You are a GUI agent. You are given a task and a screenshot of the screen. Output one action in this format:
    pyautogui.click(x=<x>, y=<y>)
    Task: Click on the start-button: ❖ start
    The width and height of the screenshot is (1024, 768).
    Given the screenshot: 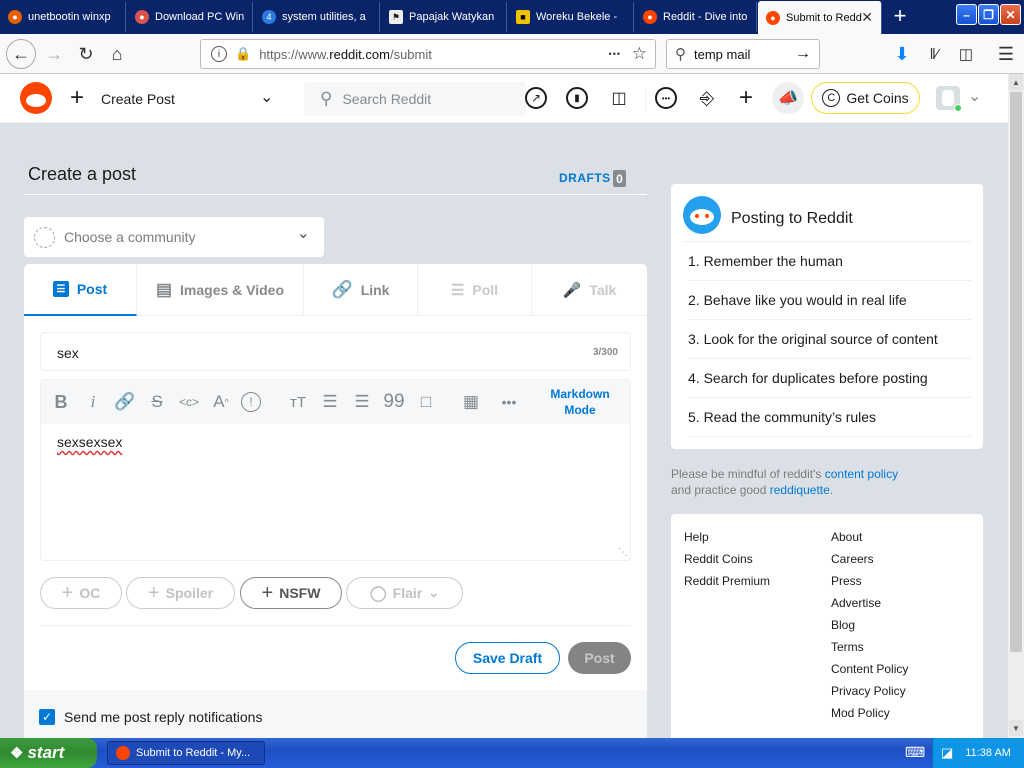 What is the action you would take?
    pyautogui.click(x=48, y=753)
    